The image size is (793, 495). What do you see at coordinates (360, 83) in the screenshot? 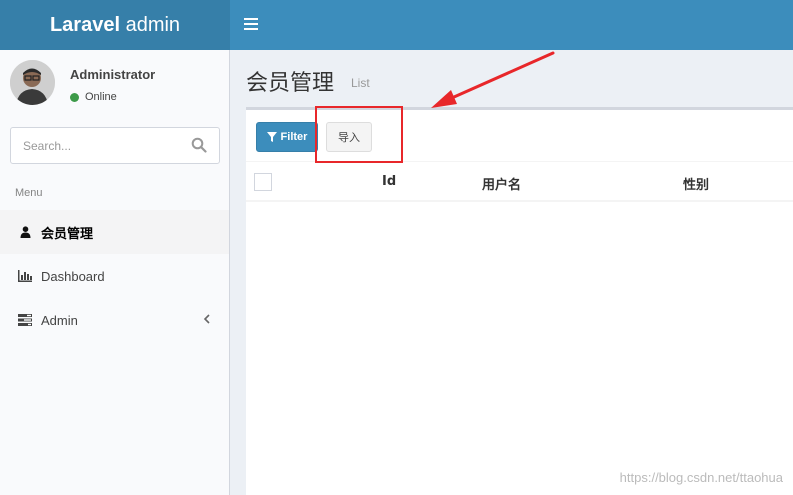
I see `page-subtitle: List` at bounding box center [360, 83].